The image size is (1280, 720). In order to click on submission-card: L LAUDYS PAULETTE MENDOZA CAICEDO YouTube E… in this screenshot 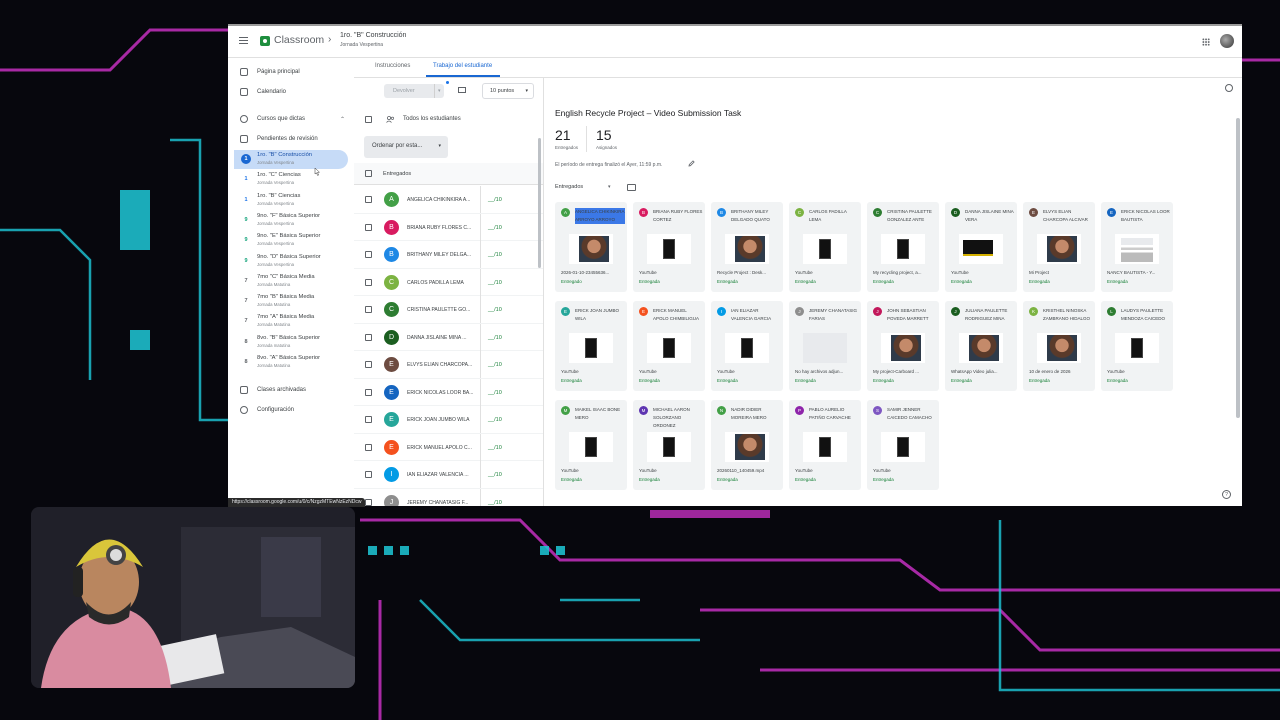, I will do `click(1137, 346)`.